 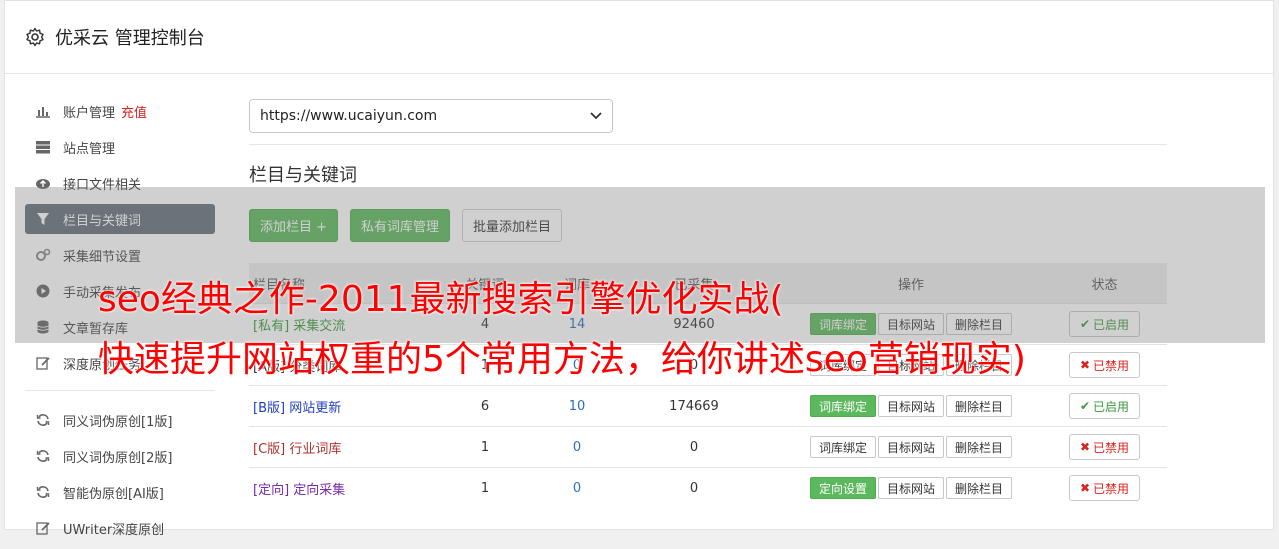 What do you see at coordinates (114, 530) in the screenshot?
I see `sidebar-item-label: UWriter深度原创` at bounding box center [114, 530].